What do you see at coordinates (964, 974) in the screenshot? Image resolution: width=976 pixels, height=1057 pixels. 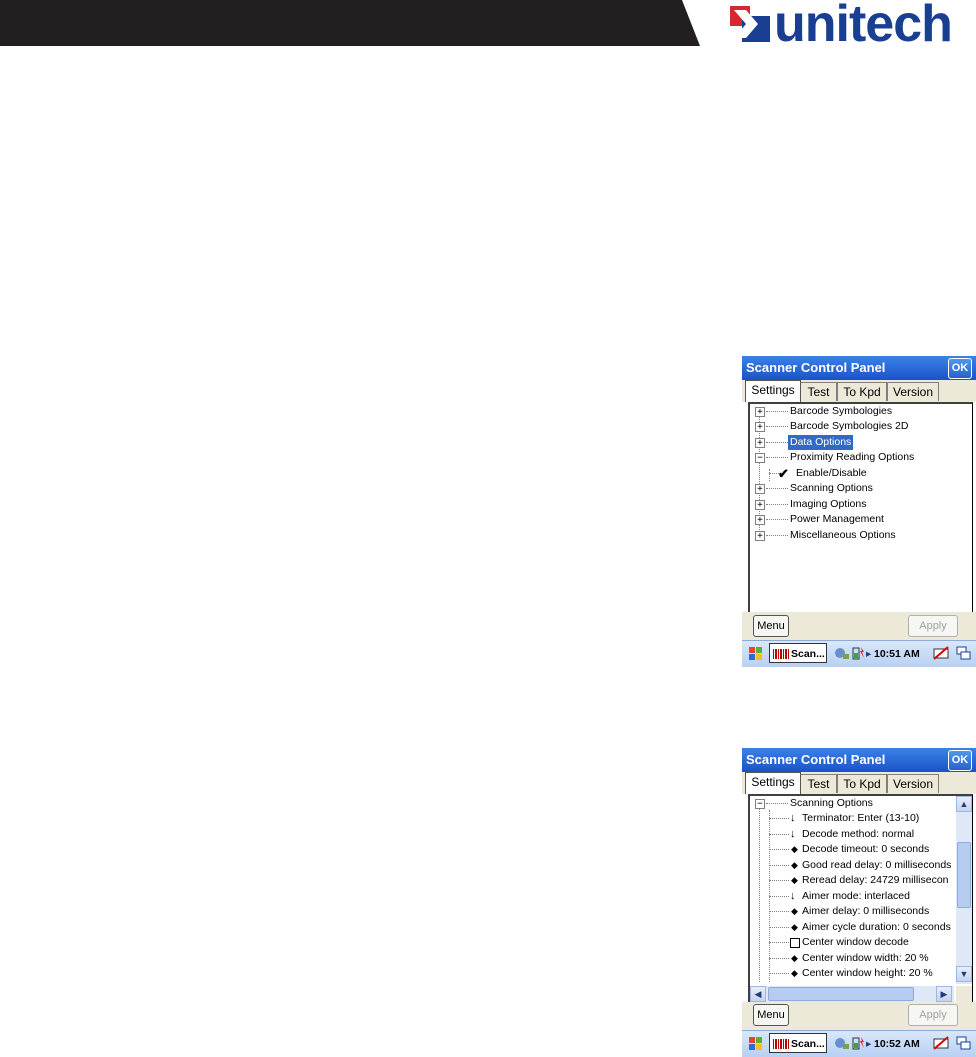 I see `scroll-down-icon: ▼` at bounding box center [964, 974].